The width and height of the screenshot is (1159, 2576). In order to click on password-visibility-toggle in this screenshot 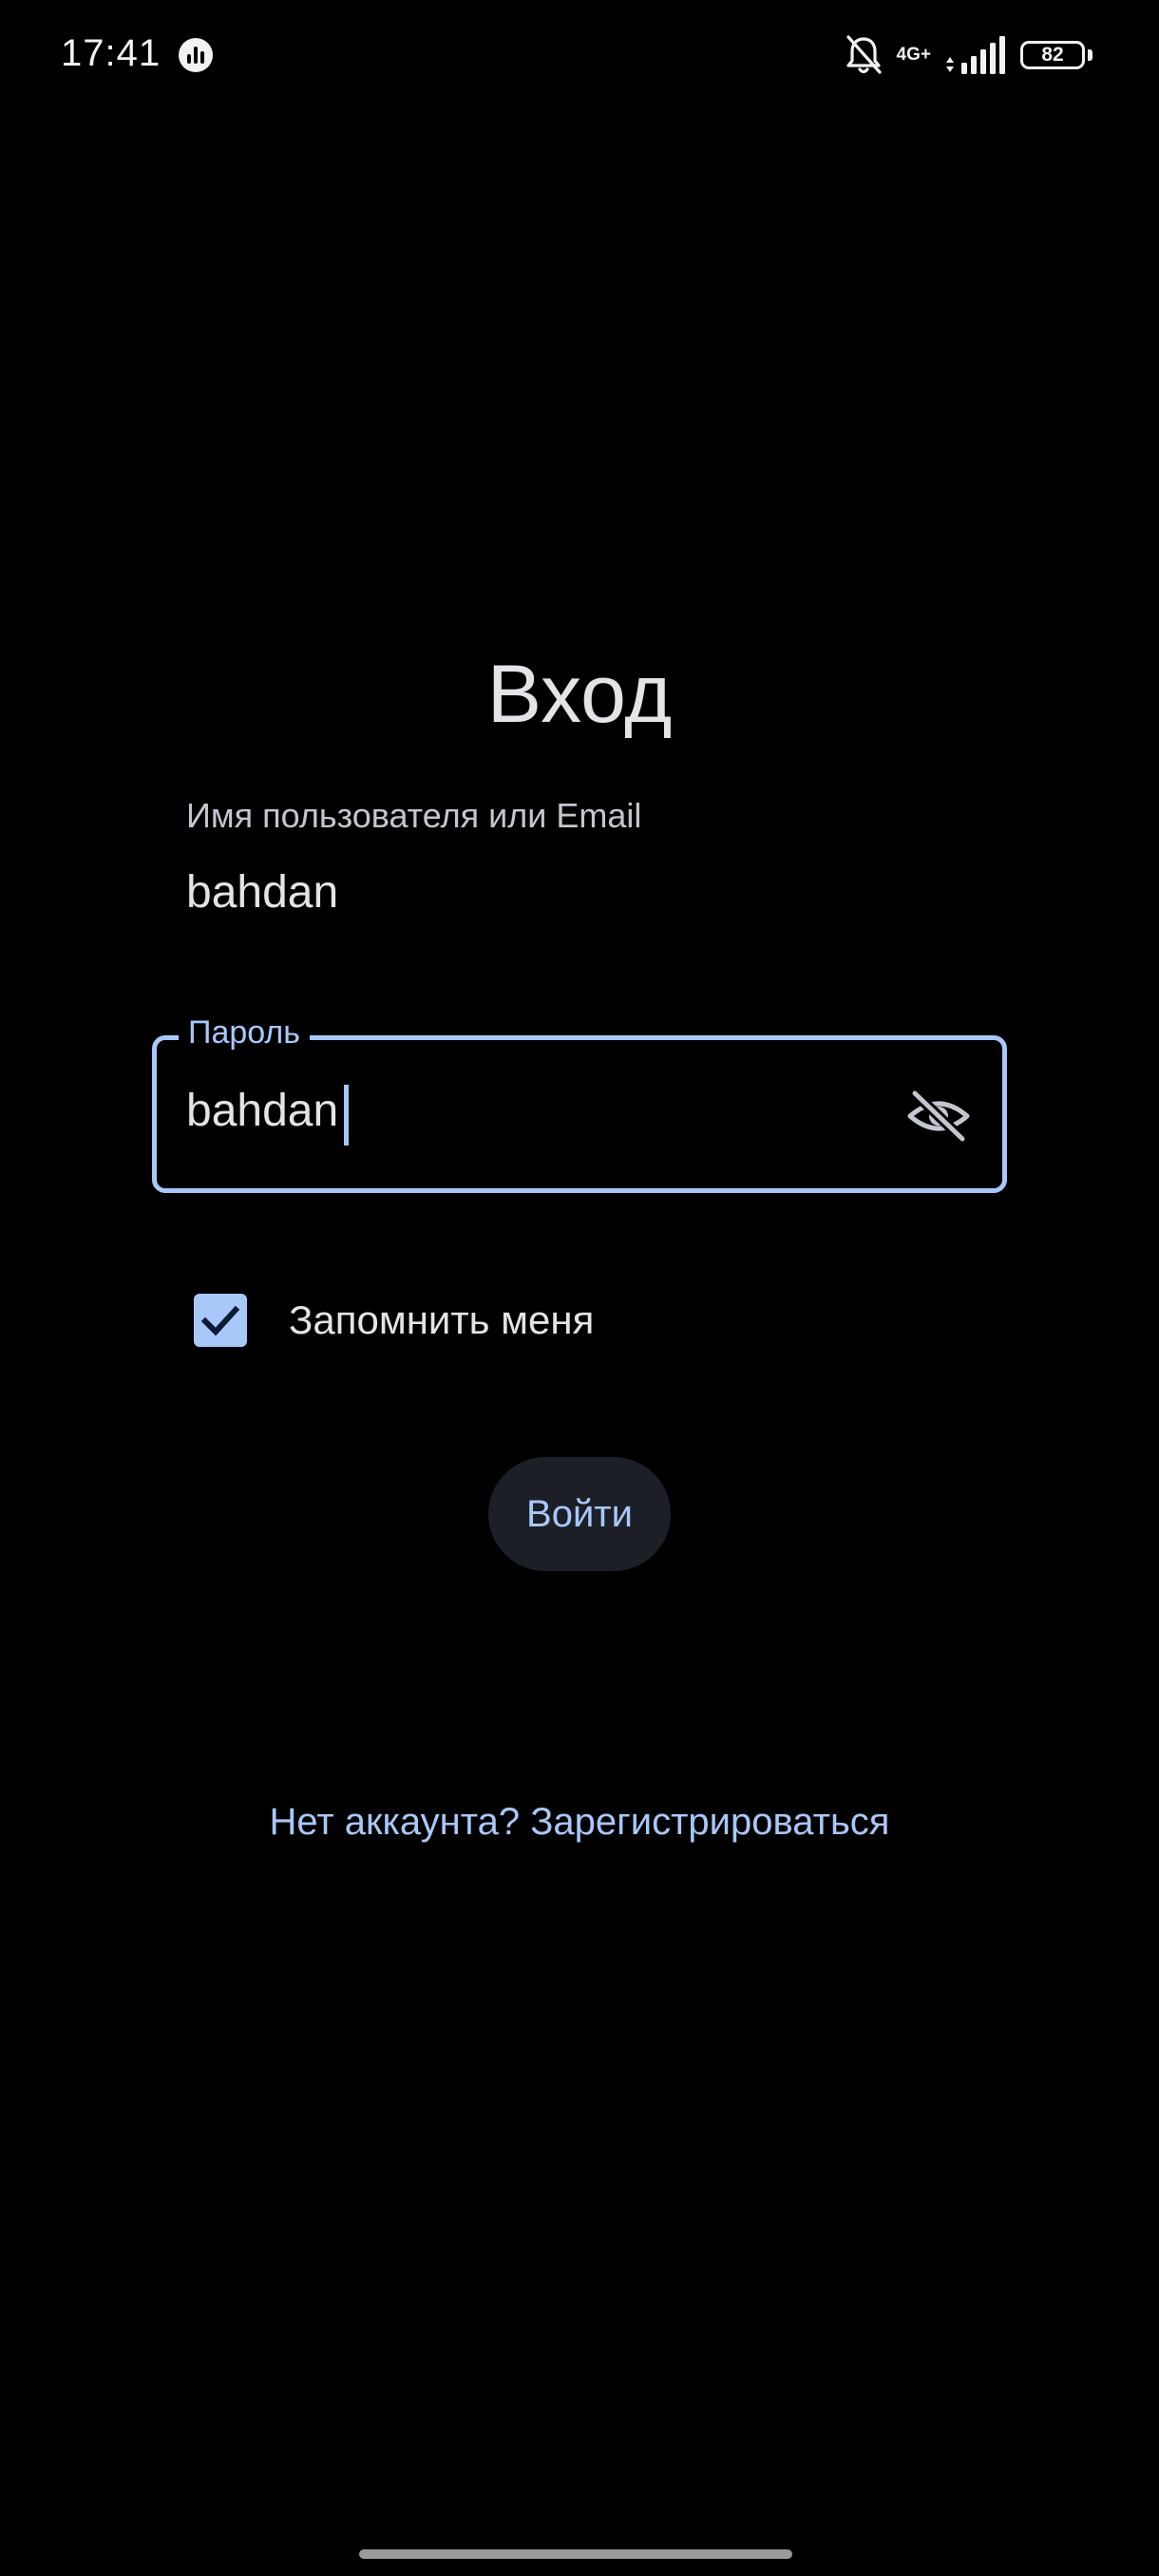, I will do `click(938, 1116)`.